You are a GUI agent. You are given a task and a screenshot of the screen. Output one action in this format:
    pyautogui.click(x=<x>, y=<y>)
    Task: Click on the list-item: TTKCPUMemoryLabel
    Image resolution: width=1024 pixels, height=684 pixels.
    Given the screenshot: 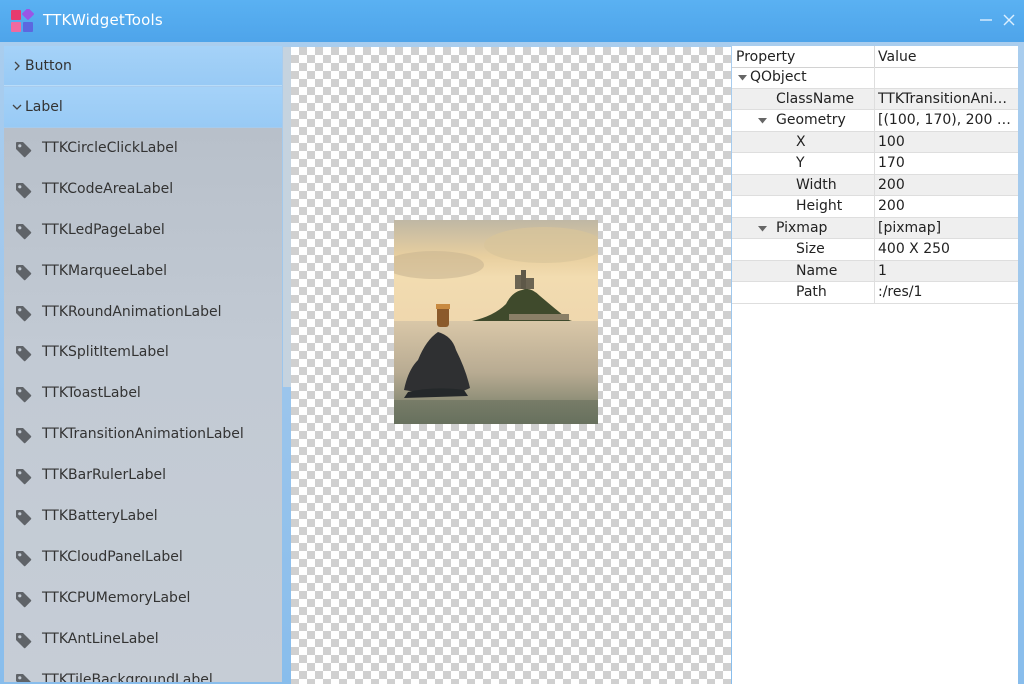 What is the action you would take?
    pyautogui.click(x=143, y=598)
    